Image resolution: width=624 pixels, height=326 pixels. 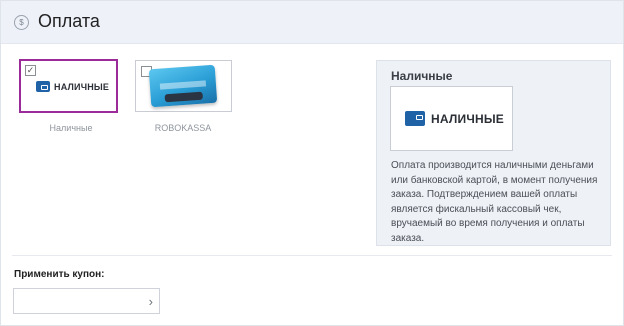 I want to click on cash-caption: Наличные, so click(x=71, y=128).